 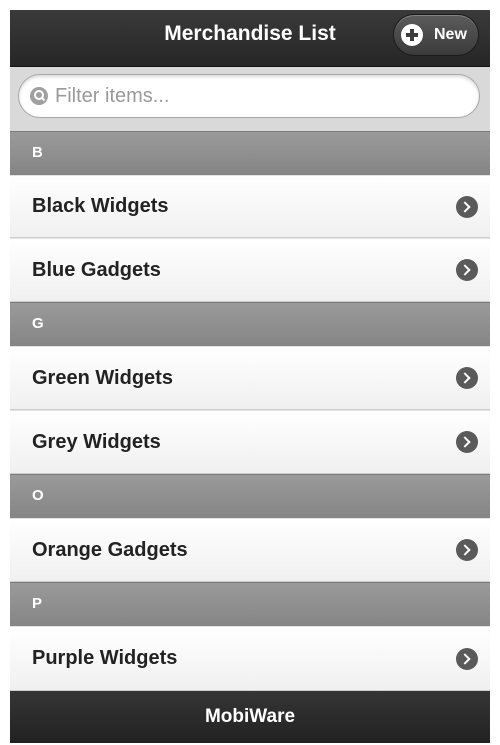 What do you see at coordinates (250, 496) in the screenshot?
I see `list-divider-o: O` at bounding box center [250, 496].